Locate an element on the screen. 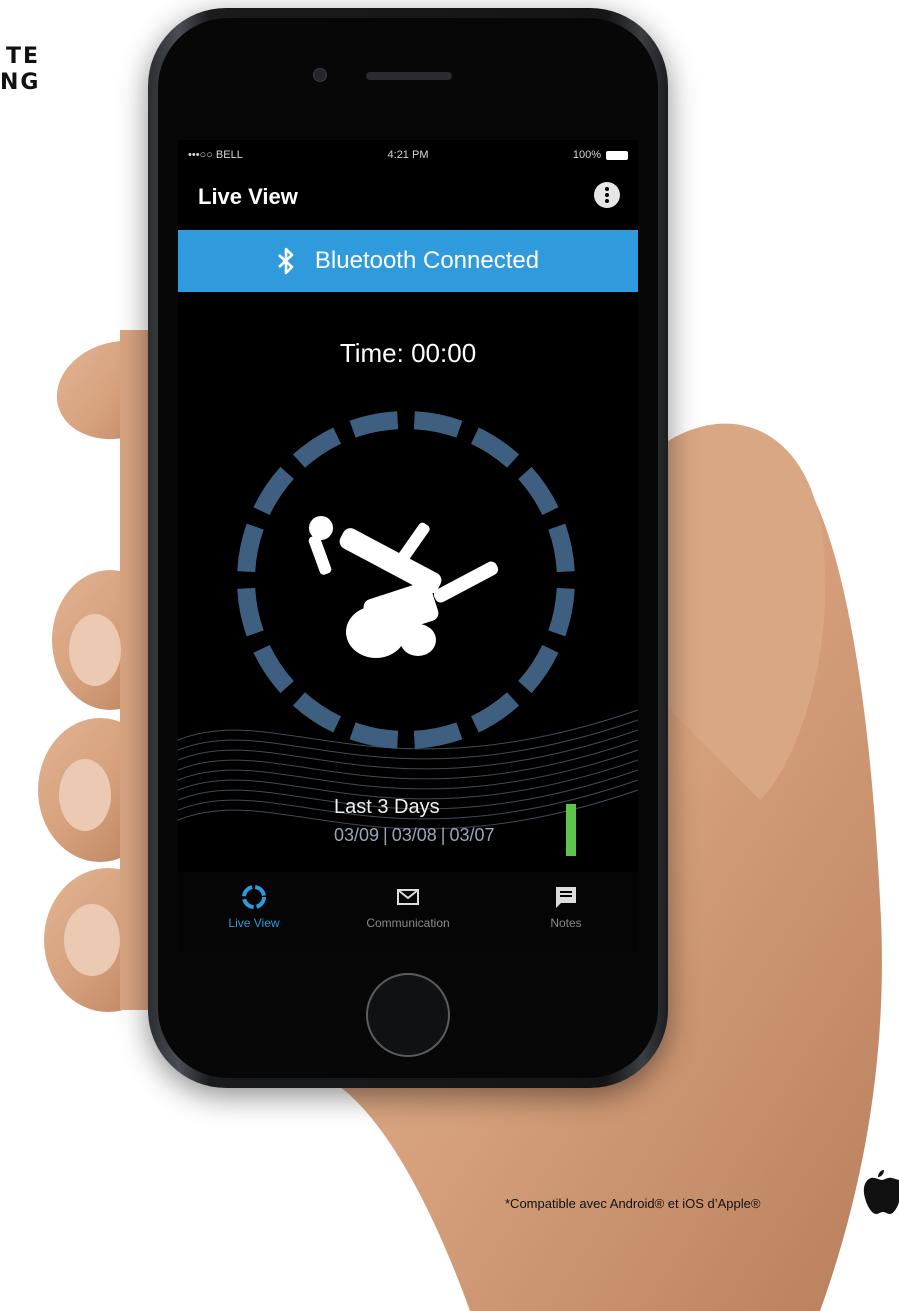 The width and height of the screenshot is (899, 1311). home-button is located at coordinates (408, 1015).